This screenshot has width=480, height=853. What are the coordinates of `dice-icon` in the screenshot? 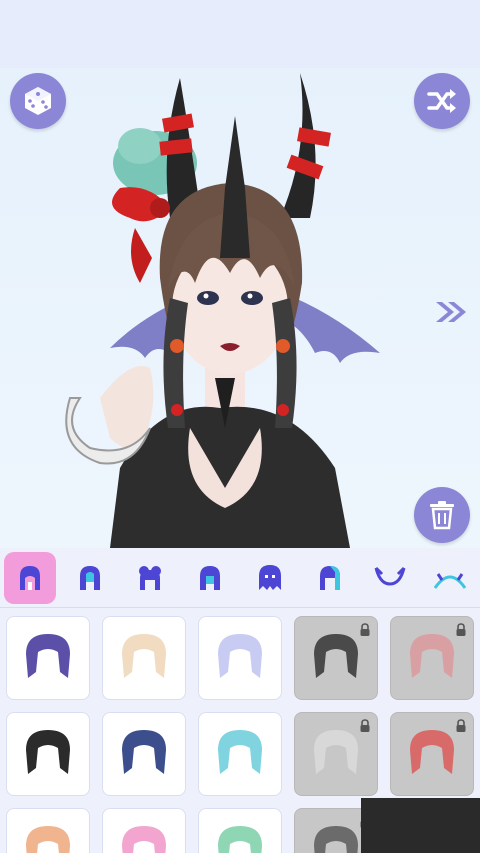 It's located at (38, 101).